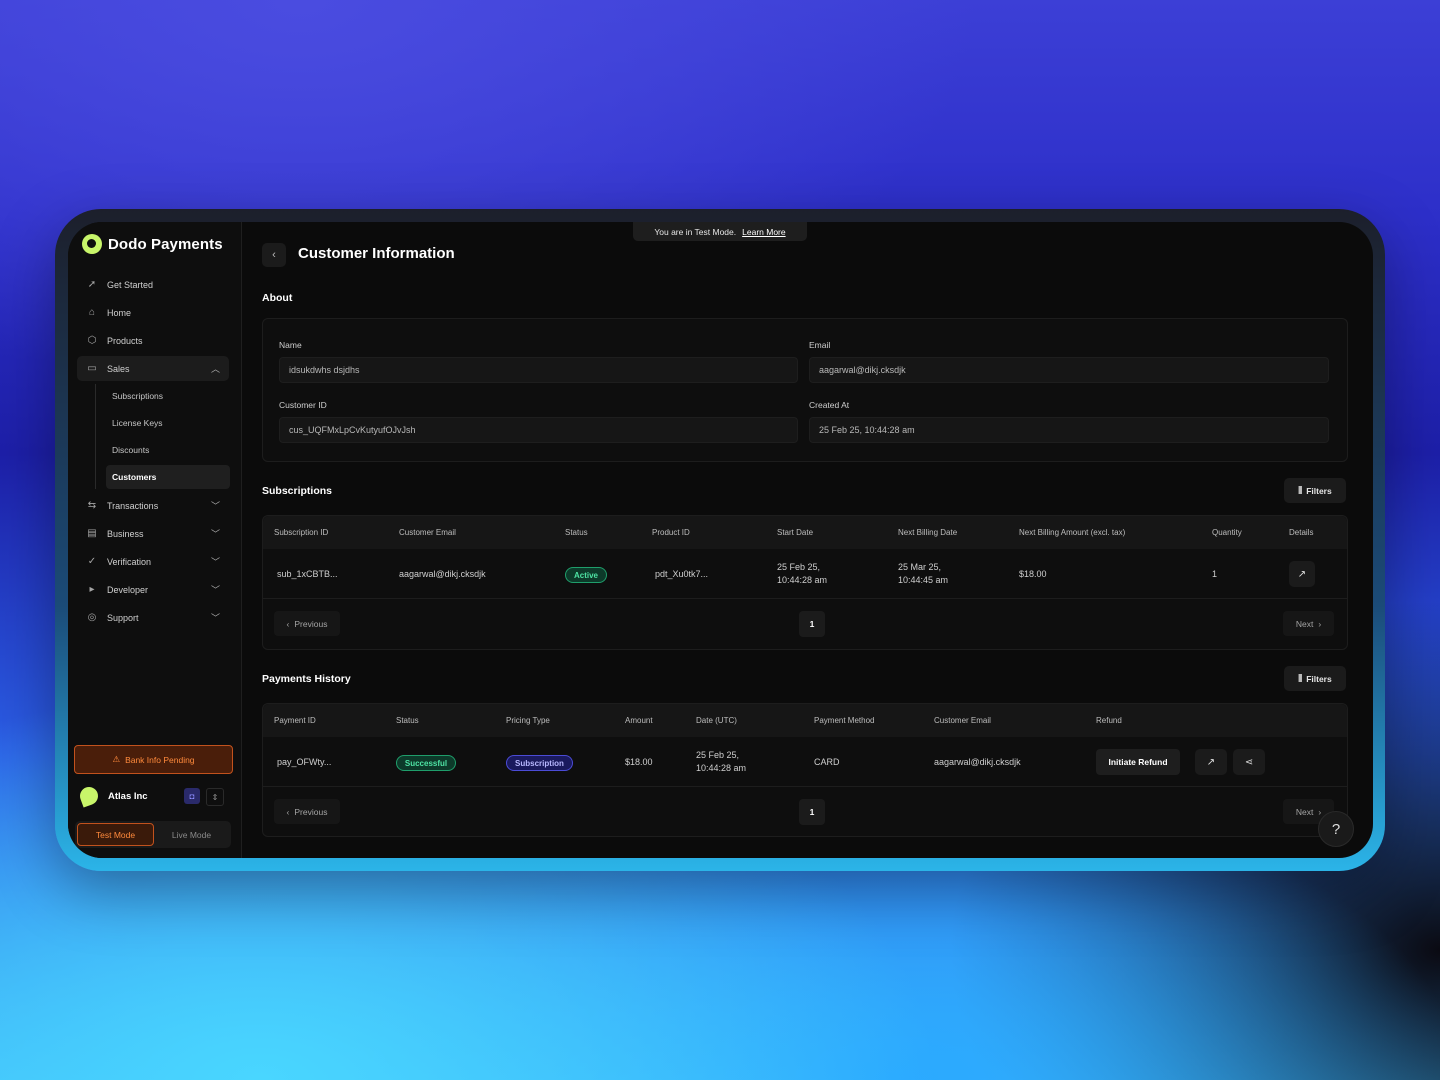  I want to click on column-header: Customer Email, so click(962, 720).